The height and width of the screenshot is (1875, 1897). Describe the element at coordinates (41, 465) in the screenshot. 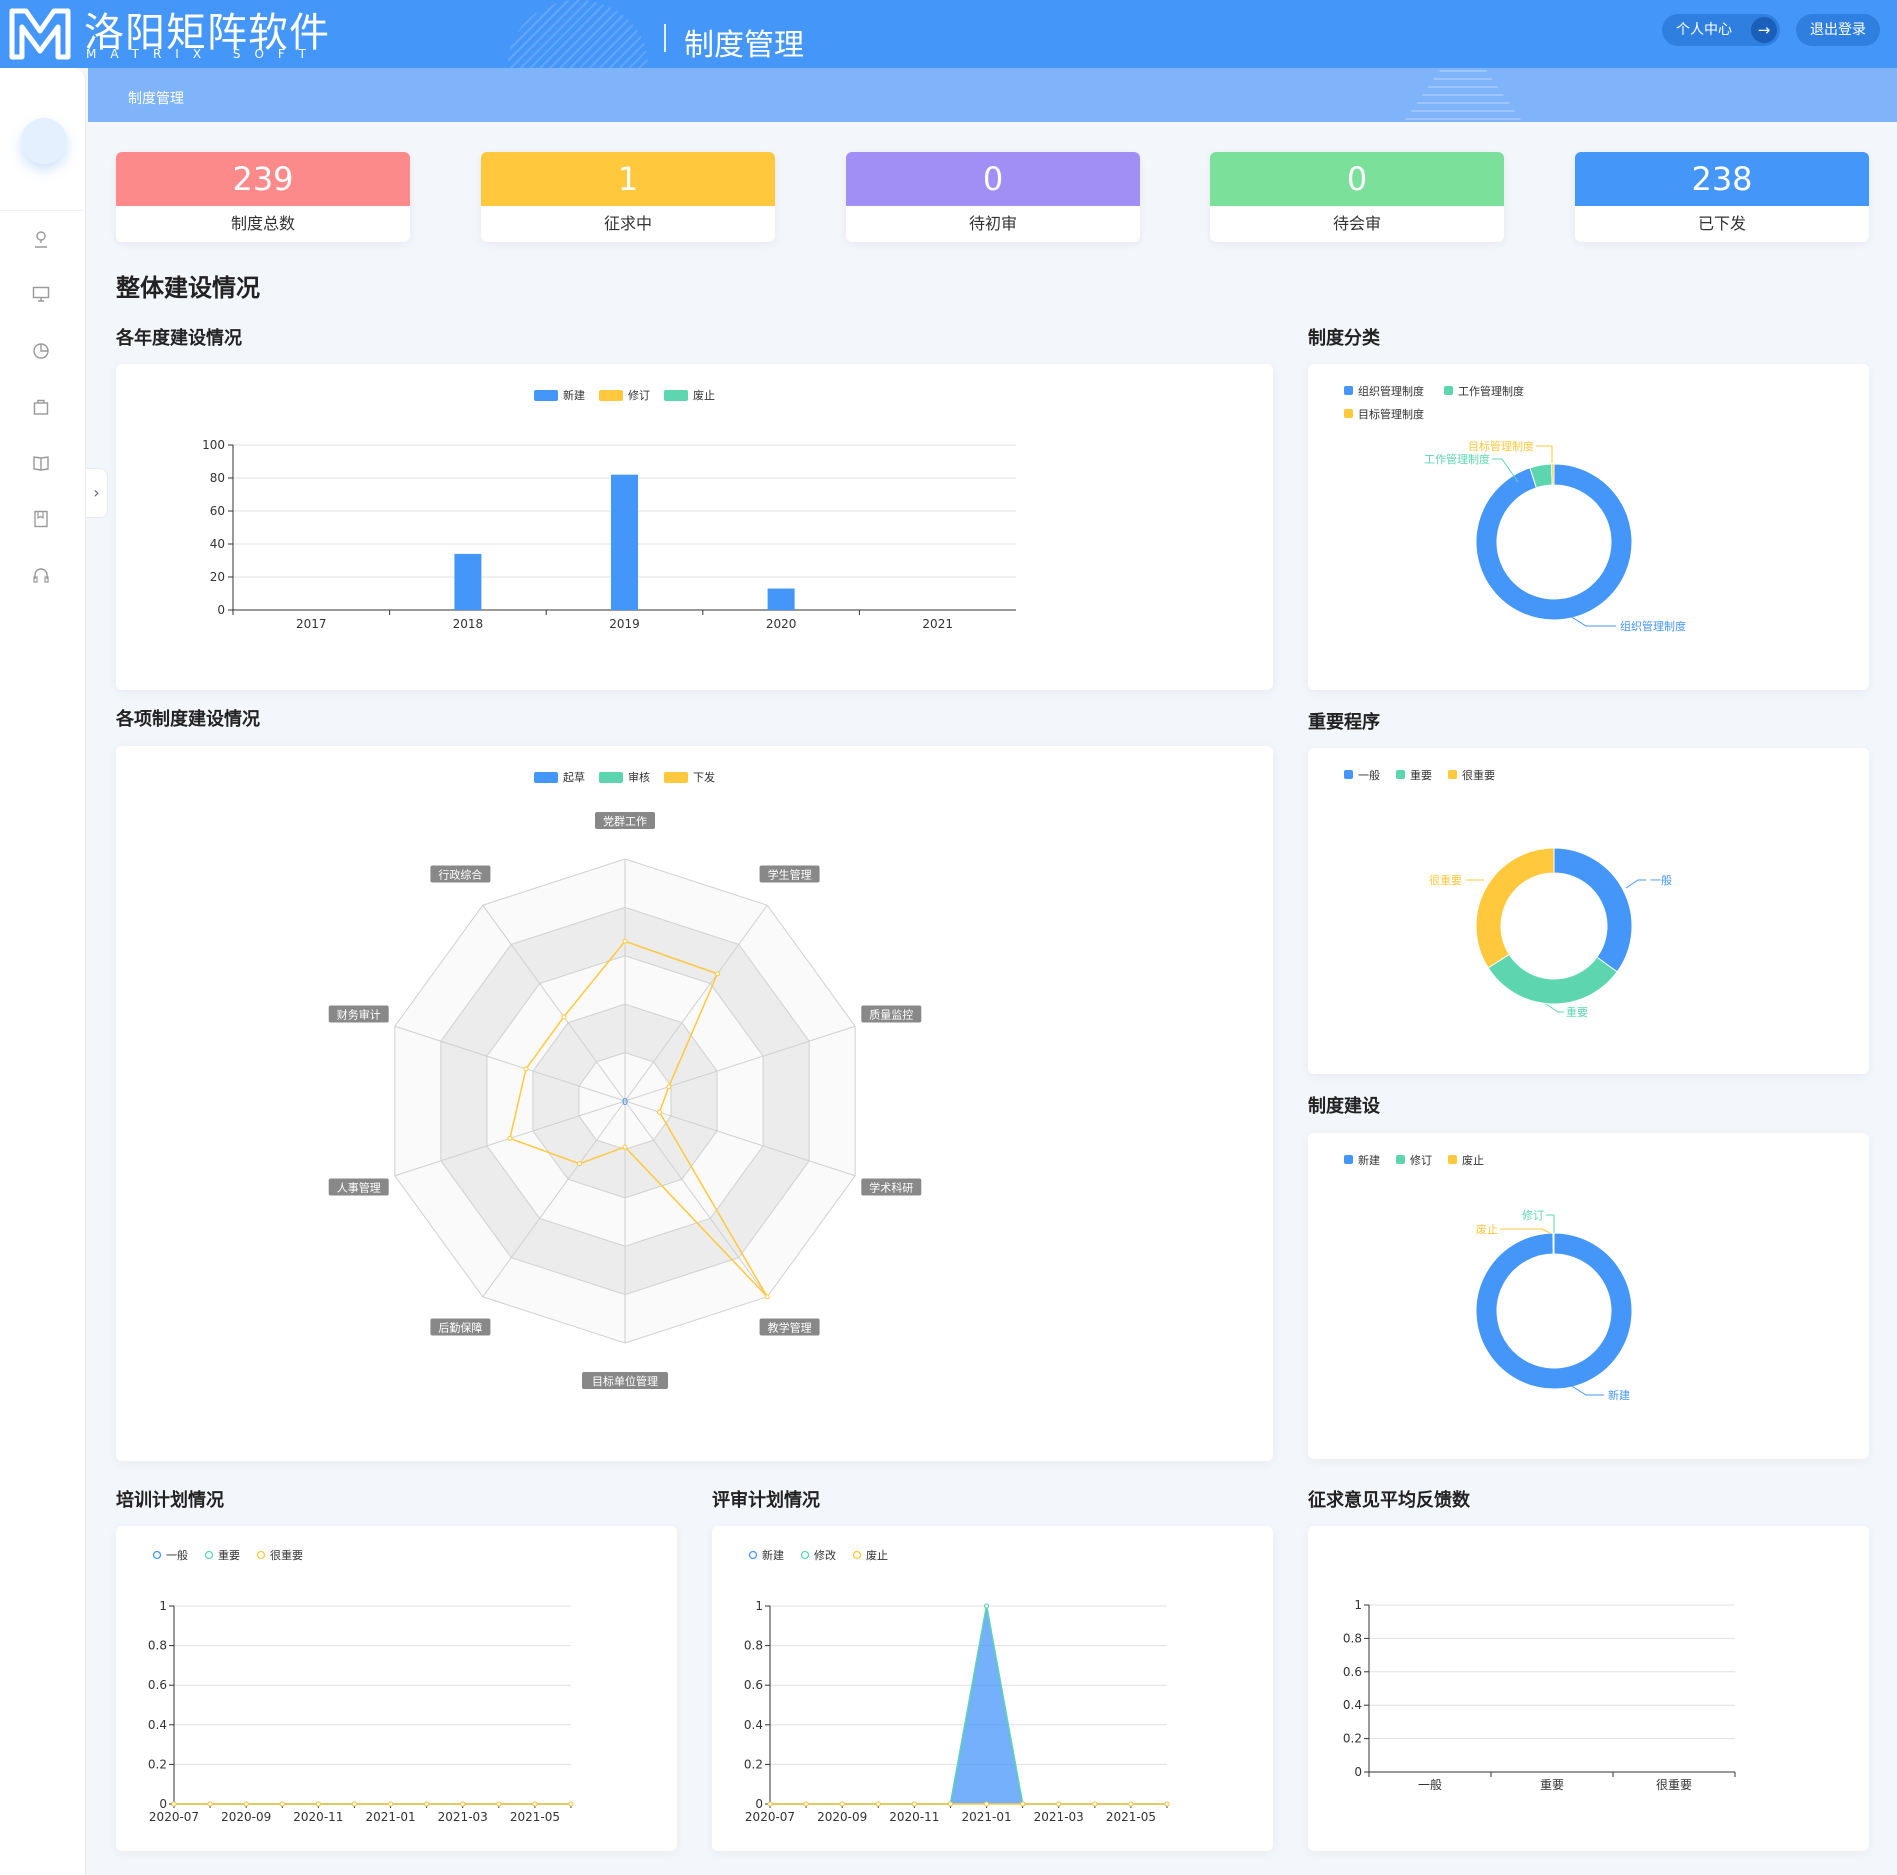

I see `book-icon` at that location.